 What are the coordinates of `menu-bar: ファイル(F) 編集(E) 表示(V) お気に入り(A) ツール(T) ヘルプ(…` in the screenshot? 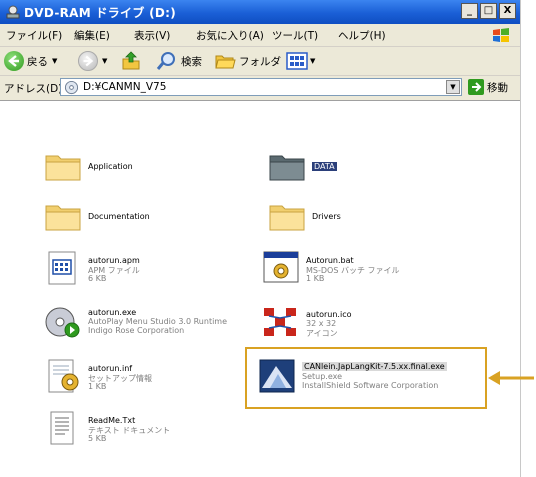 It's located at (260, 35).